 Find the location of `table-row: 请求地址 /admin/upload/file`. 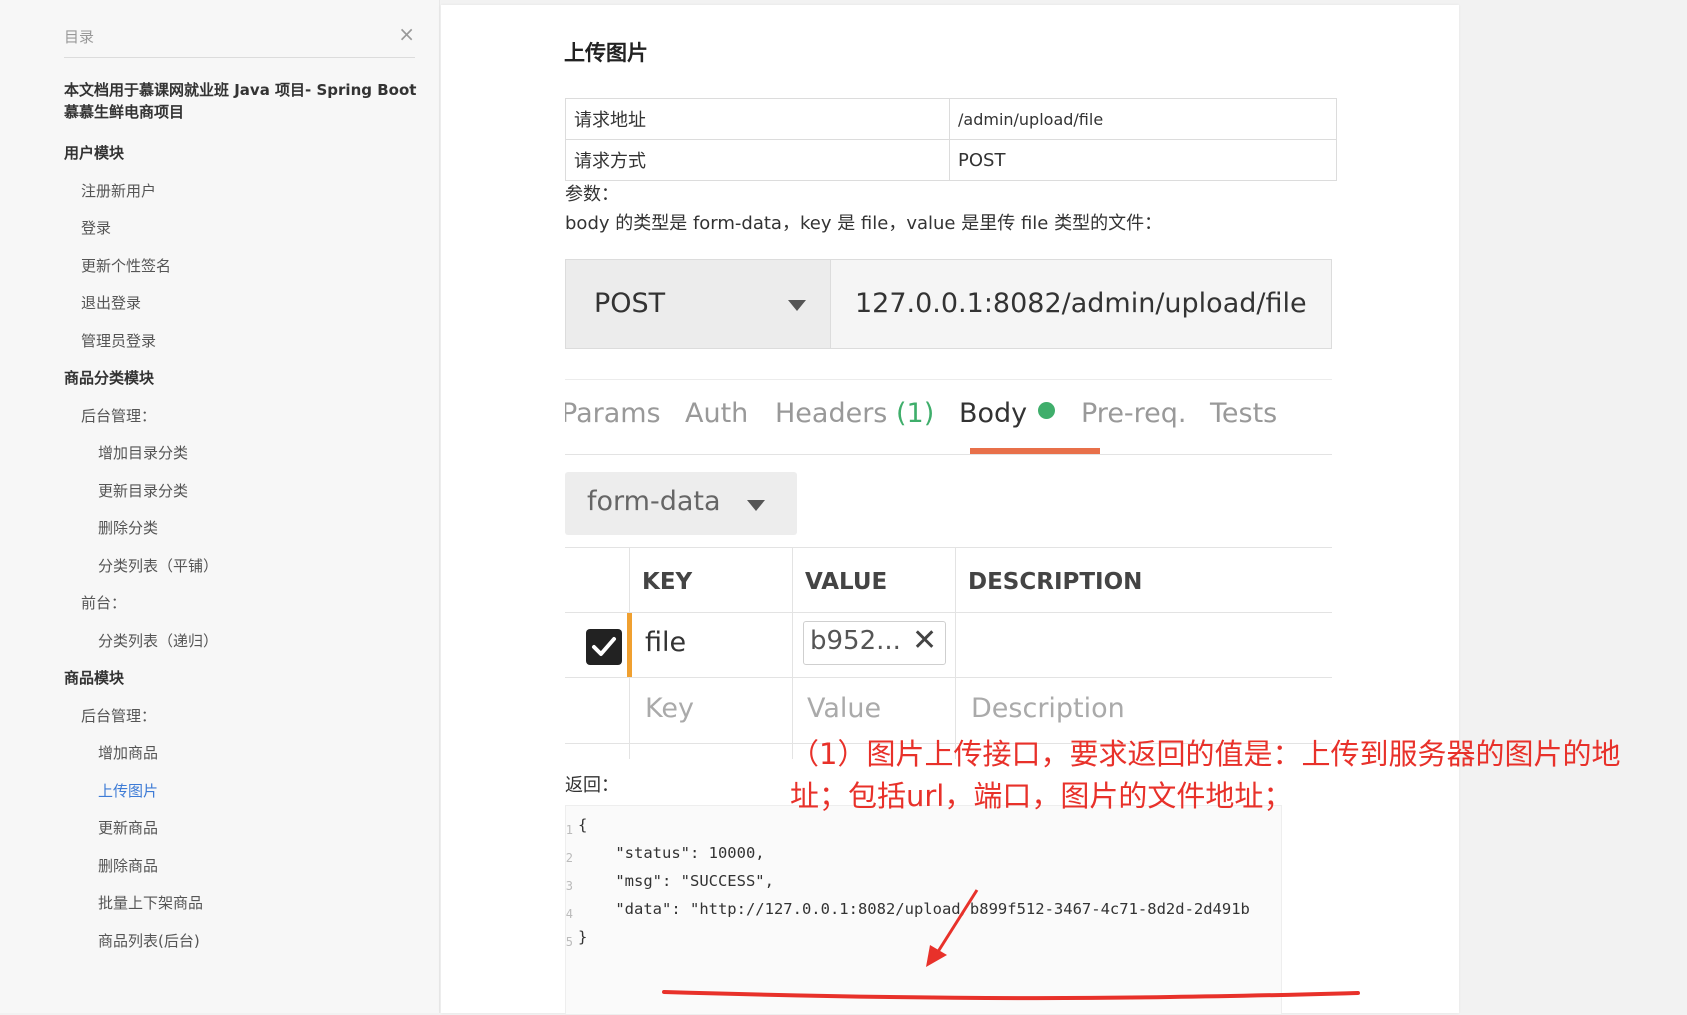

table-row: 请求地址 /admin/upload/file is located at coordinates (951, 119).